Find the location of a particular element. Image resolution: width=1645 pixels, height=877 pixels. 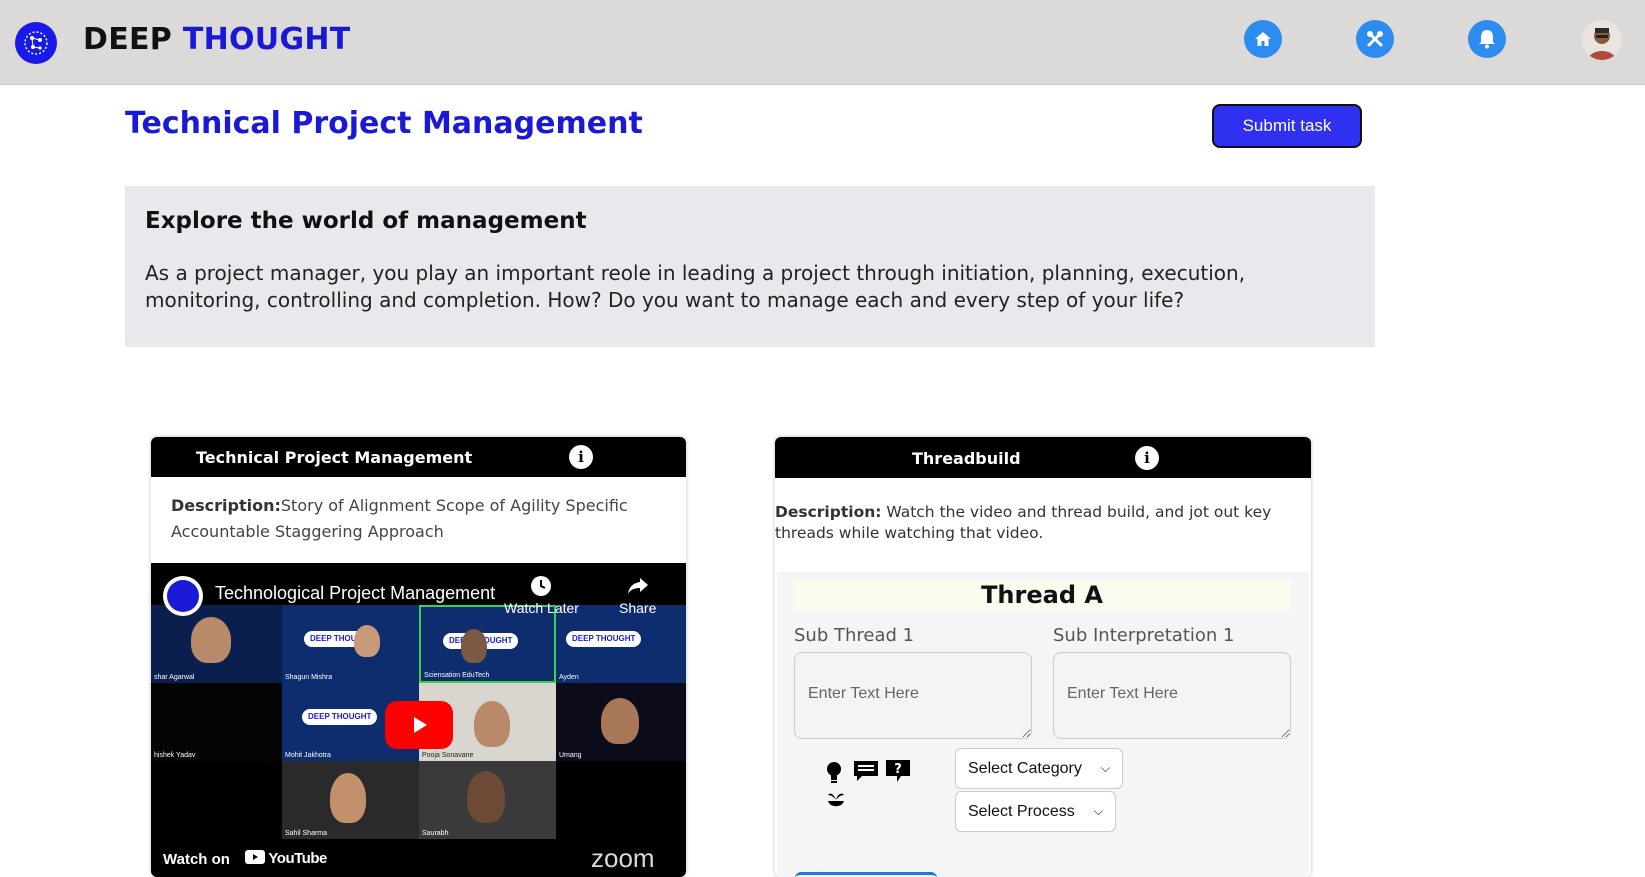

sprout-icon is located at coordinates (836, 799).